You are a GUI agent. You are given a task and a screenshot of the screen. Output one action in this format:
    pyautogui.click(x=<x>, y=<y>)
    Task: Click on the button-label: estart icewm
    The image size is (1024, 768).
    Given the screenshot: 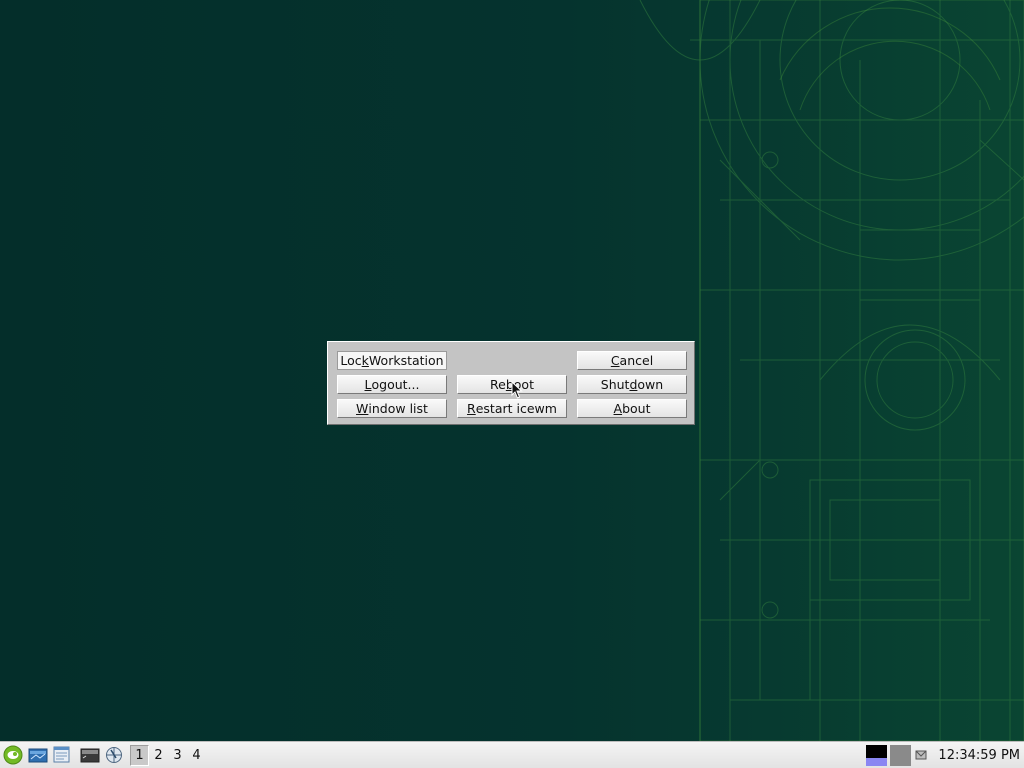 What is the action you would take?
    pyautogui.click(x=516, y=408)
    